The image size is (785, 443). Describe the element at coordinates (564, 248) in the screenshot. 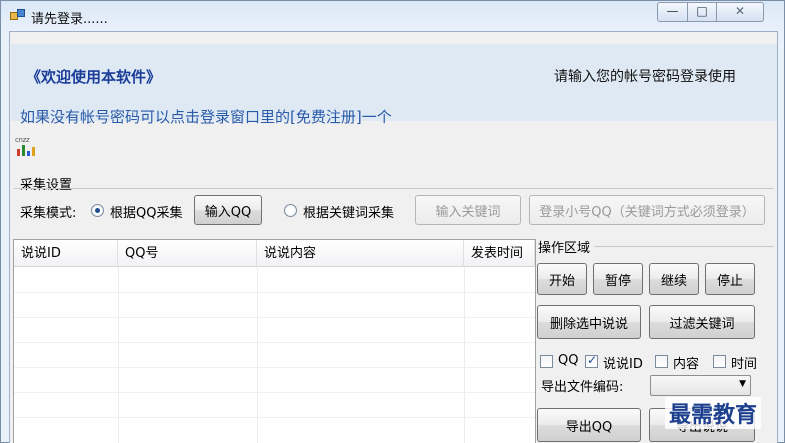

I see `operations-title: 操作区域` at that location.